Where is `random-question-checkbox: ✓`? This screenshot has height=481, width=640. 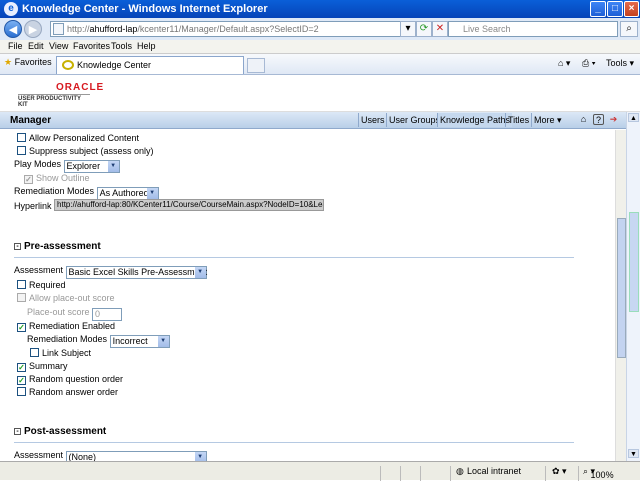 random-question-checkbox: ✓ is located at coordinates (21, 380).